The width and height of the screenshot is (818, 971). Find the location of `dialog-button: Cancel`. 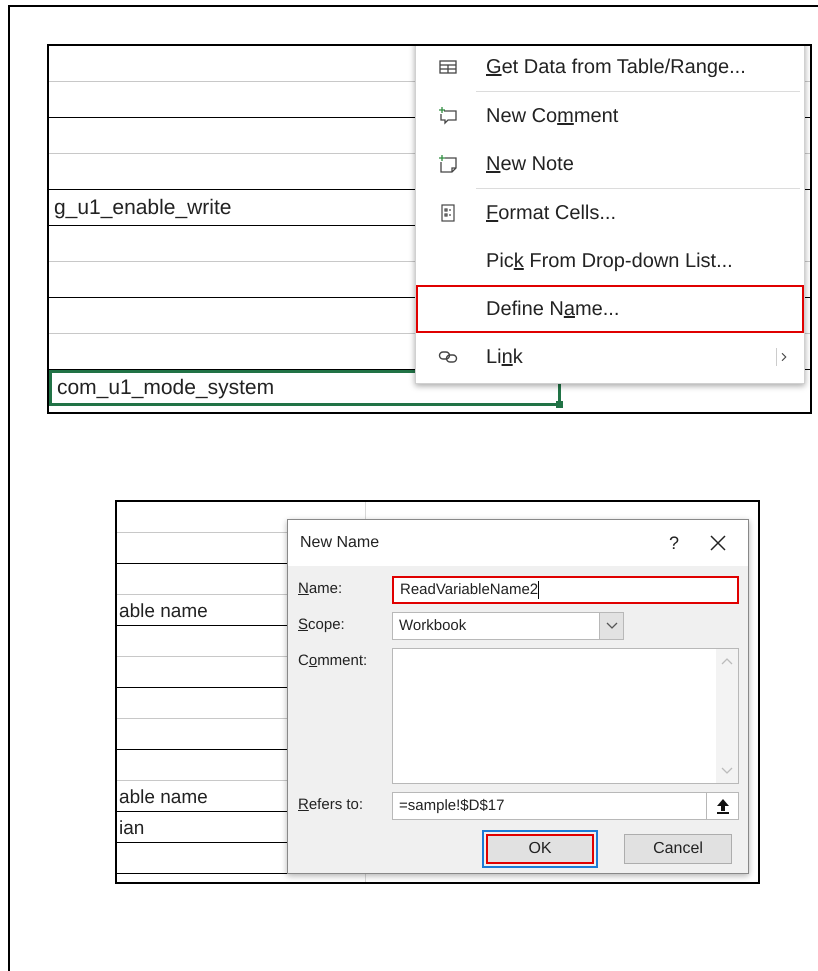

dialog-button: Cancel is located at coordinates (678, 849).